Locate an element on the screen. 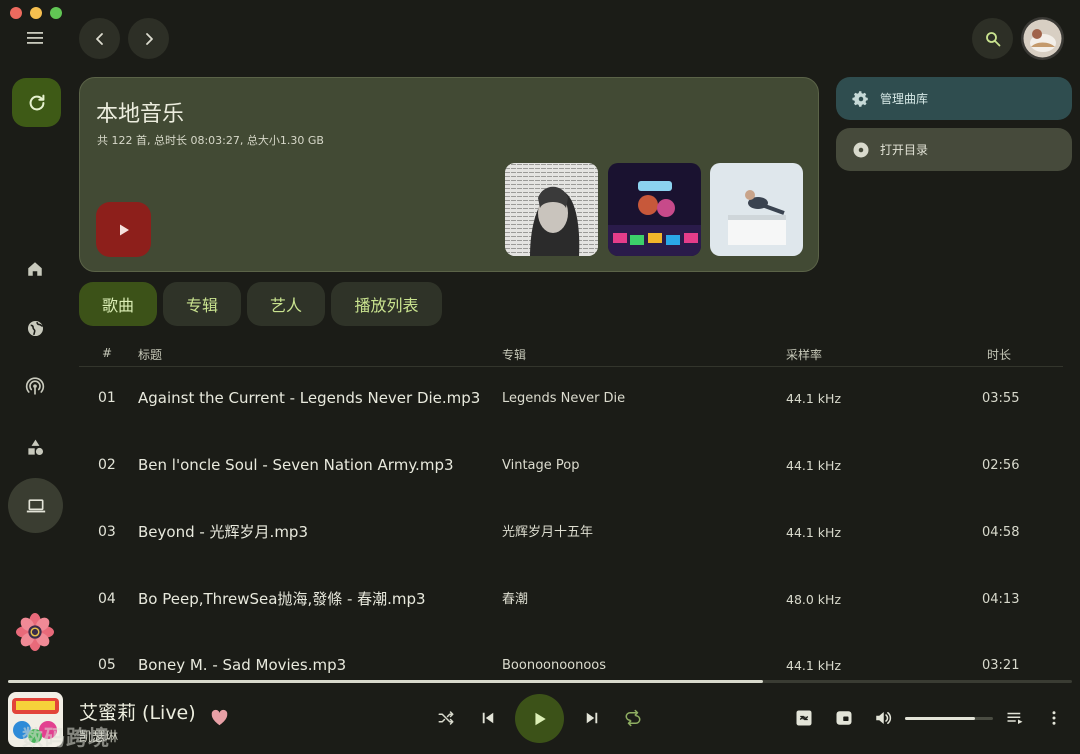 Image resolution: width=1080 pixels, height=754 pixels. sidebar-item-category is located at coordinates (35, 447).